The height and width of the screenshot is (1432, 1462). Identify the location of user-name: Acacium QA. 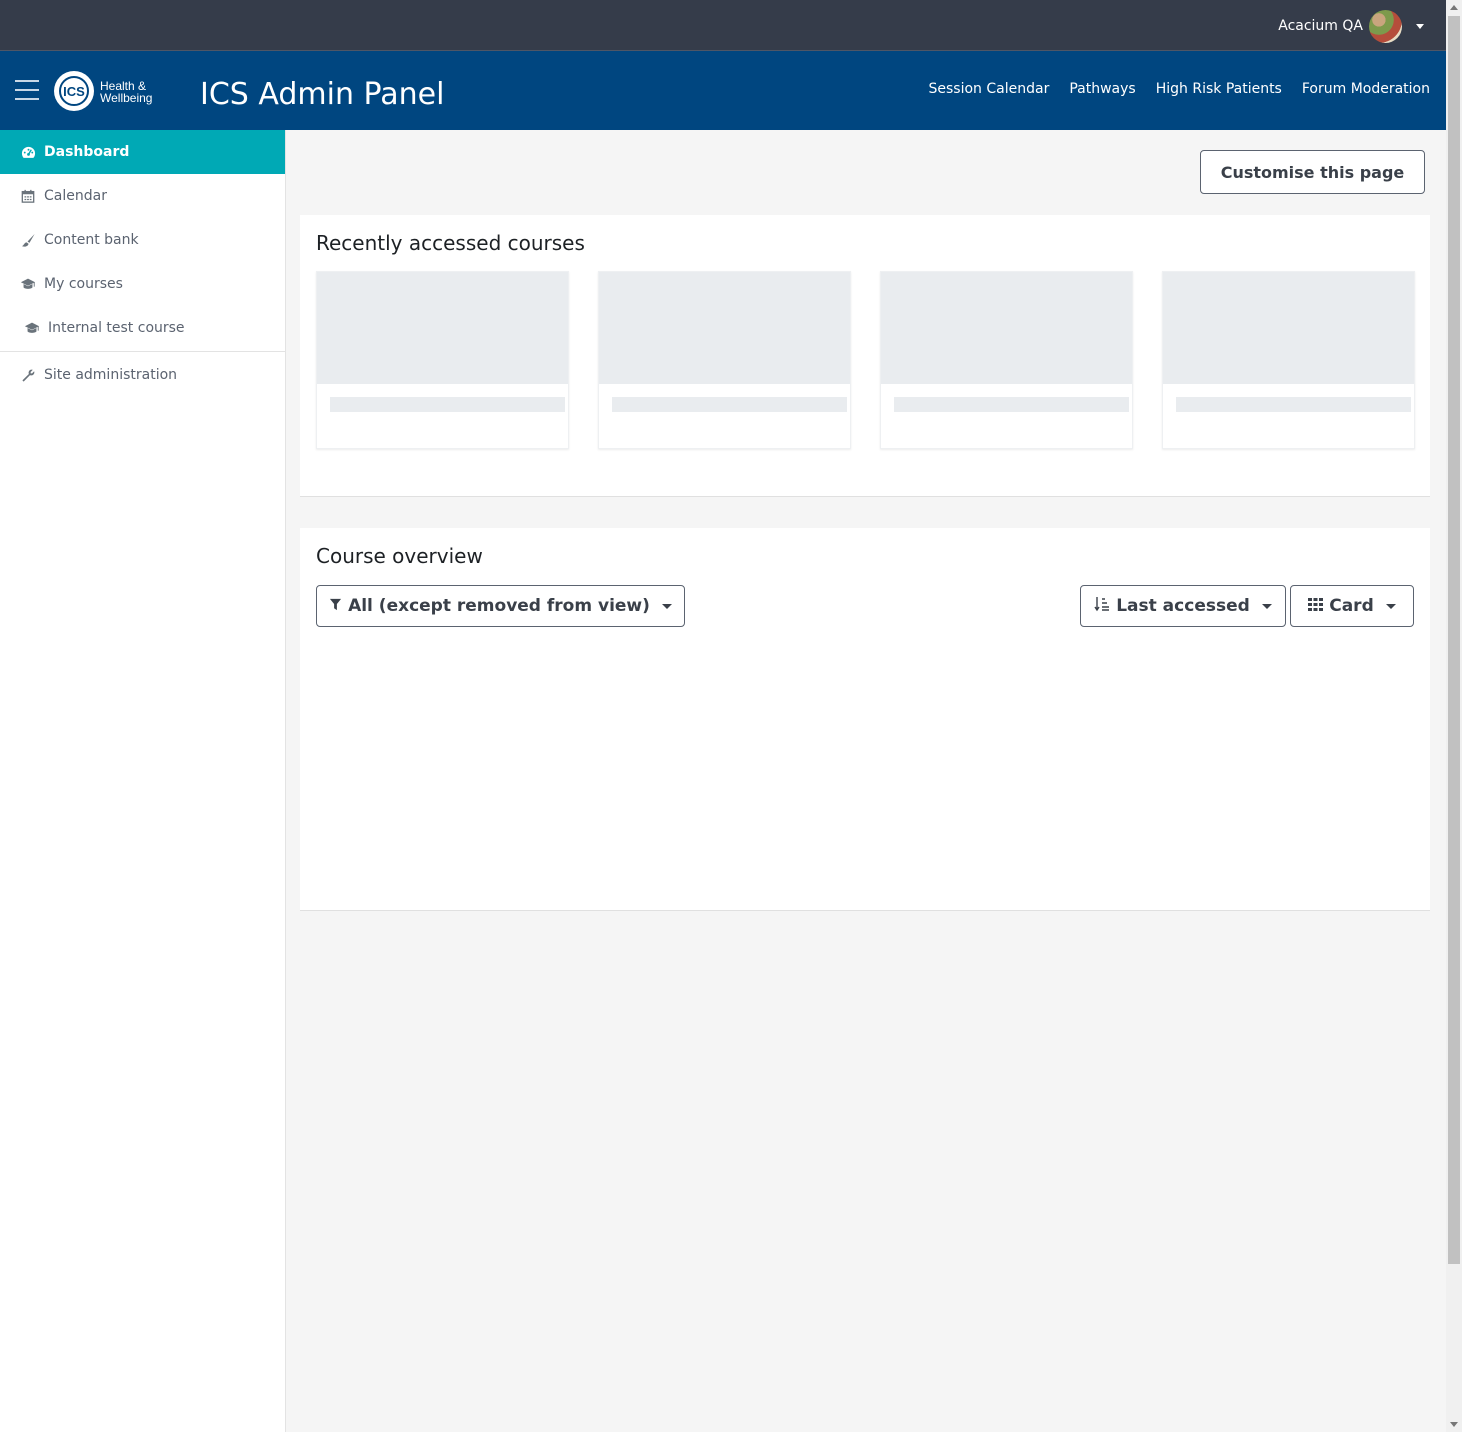
(1320, 26).